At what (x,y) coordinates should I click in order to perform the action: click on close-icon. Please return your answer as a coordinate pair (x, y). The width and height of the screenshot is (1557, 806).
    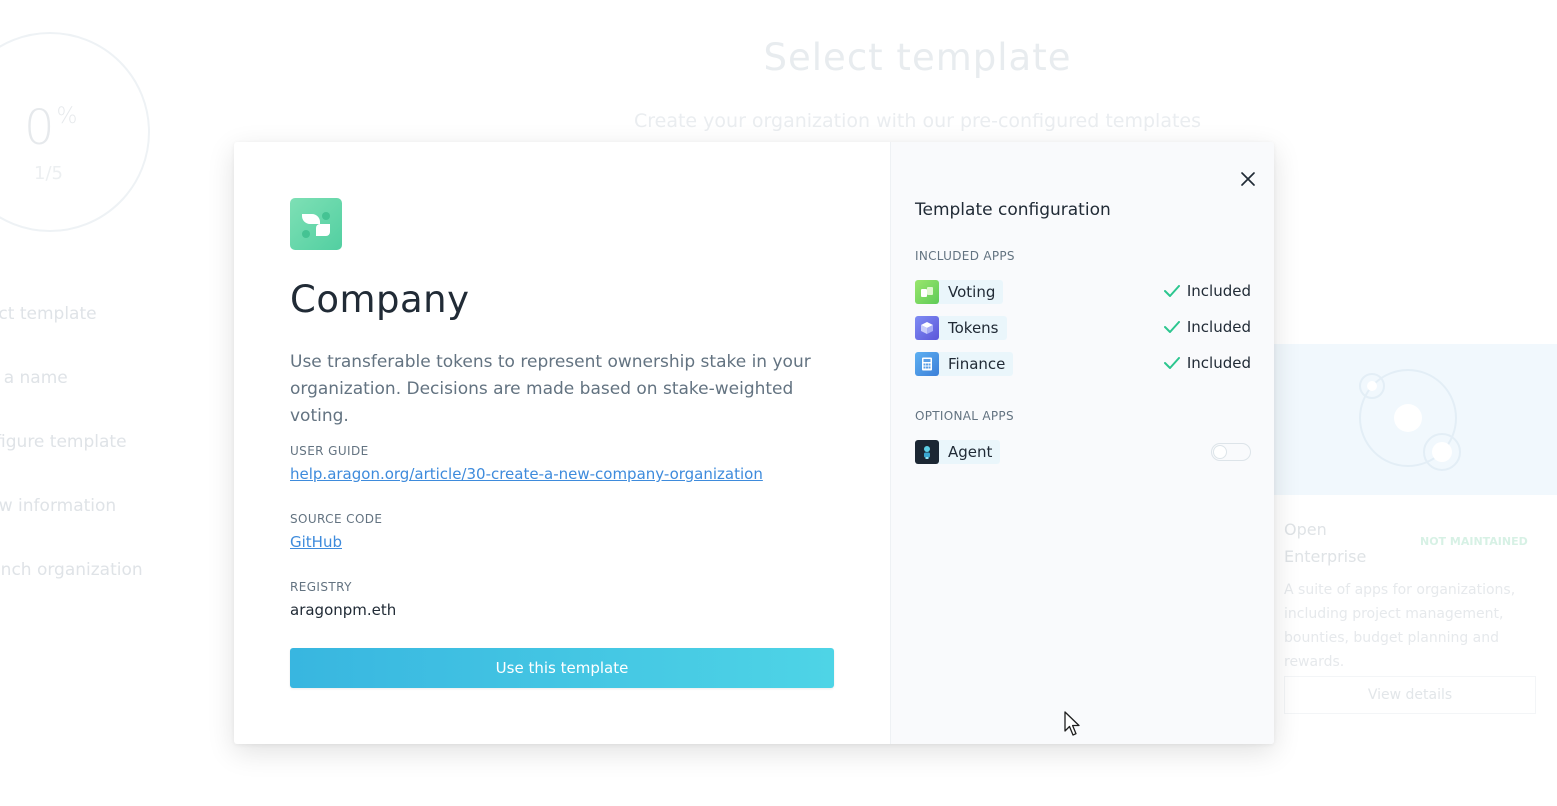
    Looking at the image, I should click on (1248, 179).